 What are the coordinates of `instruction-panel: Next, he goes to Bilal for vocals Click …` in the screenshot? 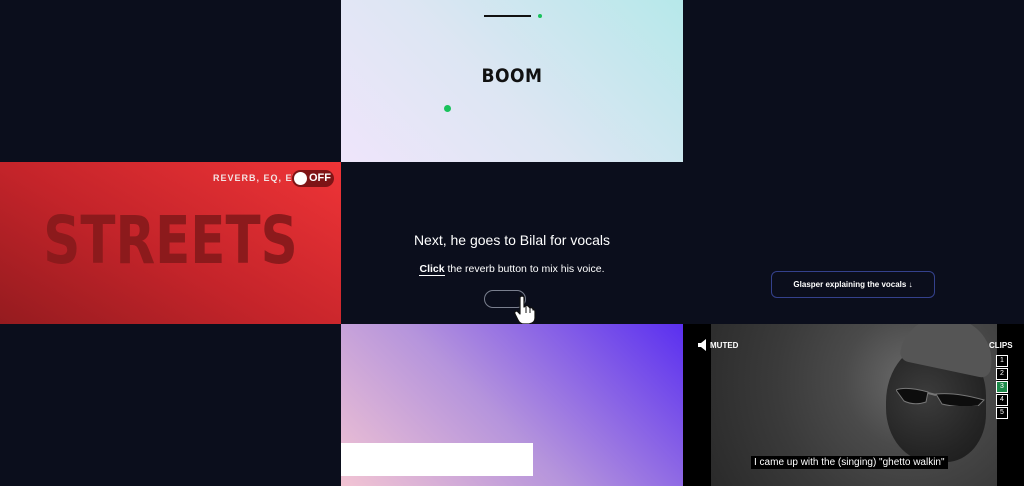 It's located at (512, 243).